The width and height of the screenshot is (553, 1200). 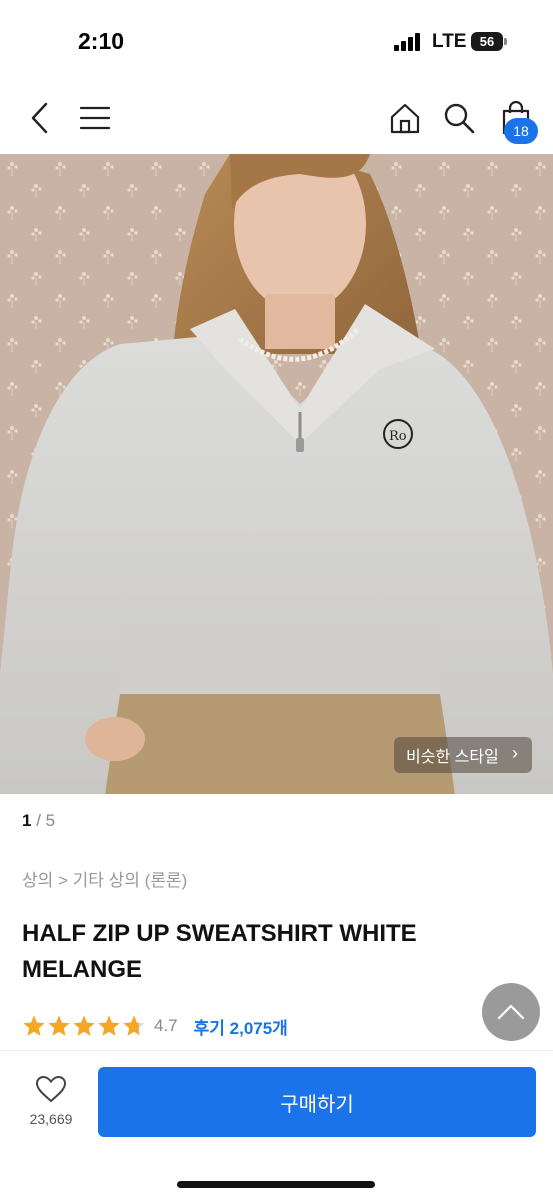 I want to click on hamburger-menu-icon, so click(x=95, y=118).